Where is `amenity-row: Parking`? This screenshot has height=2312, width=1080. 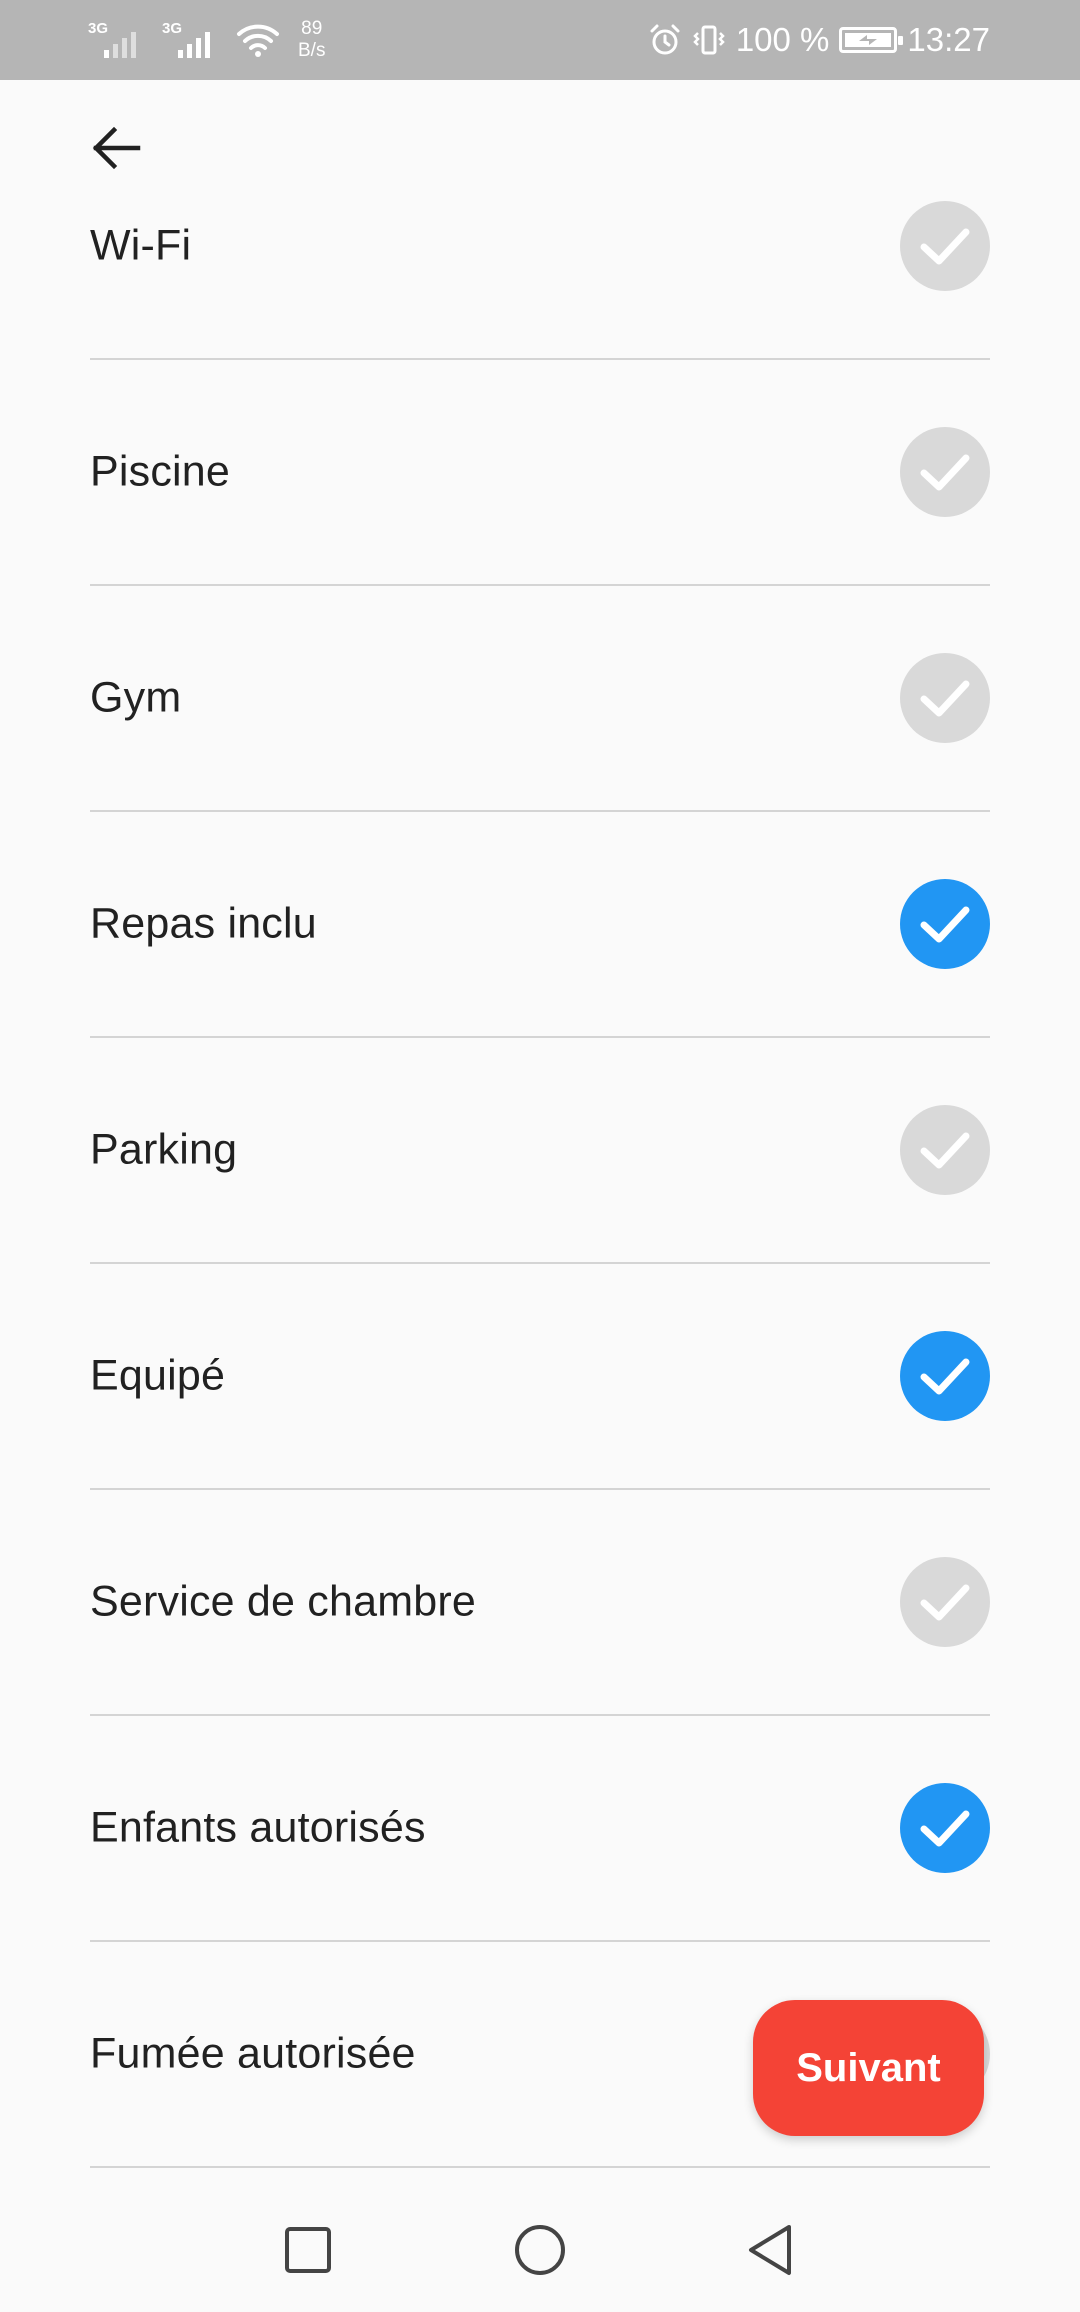 amenity-row: Parking is located at coordinates (540, 1151).